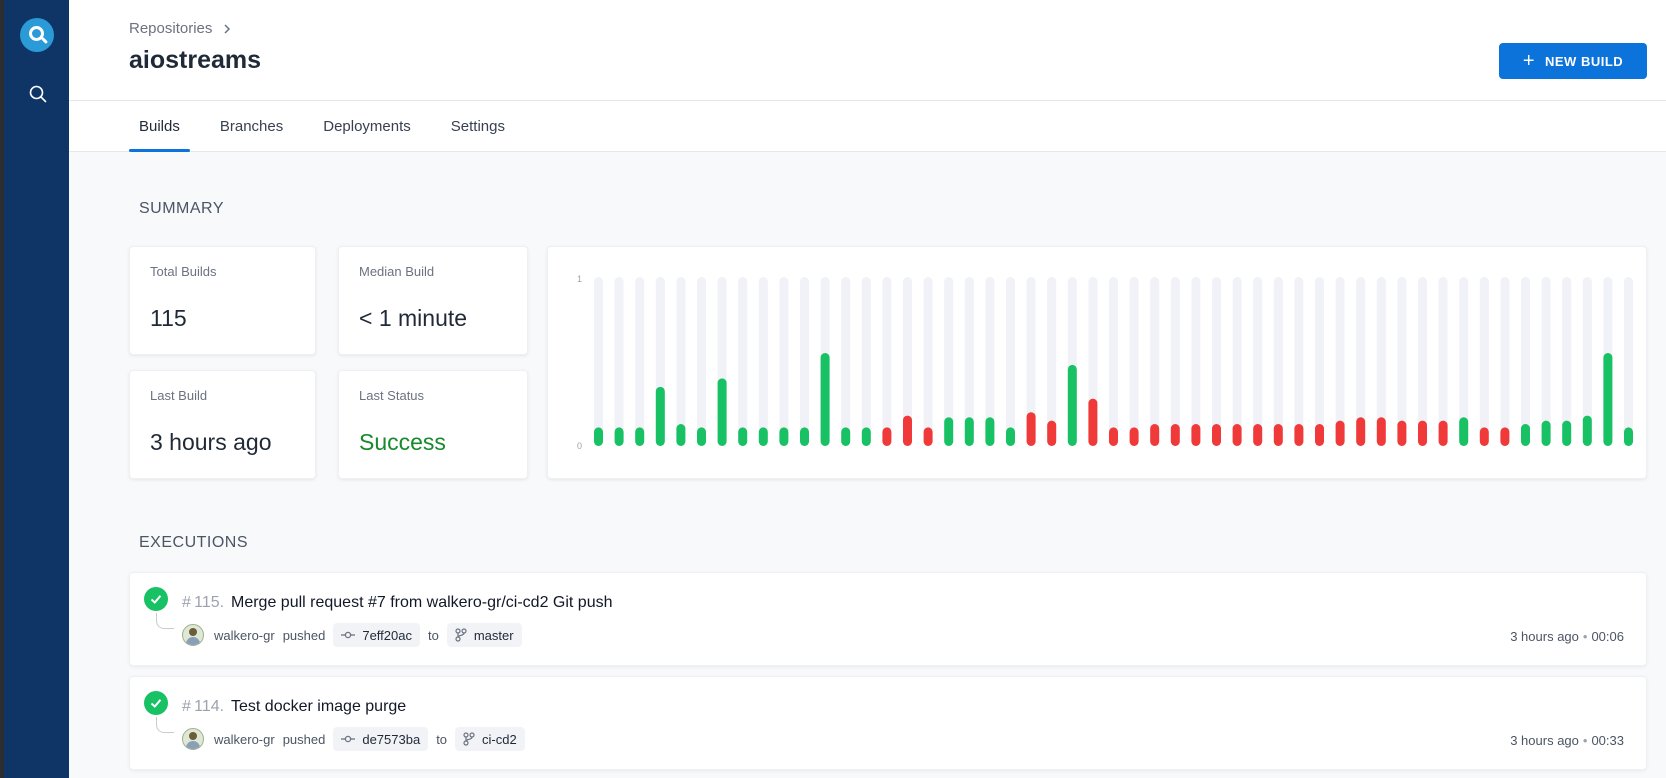 This screenshot has height=778, width=1666. What do you see at coordinates (484, 635) in the screenshot?
I see `branch-chip: master` at bounding box center [484, 635].